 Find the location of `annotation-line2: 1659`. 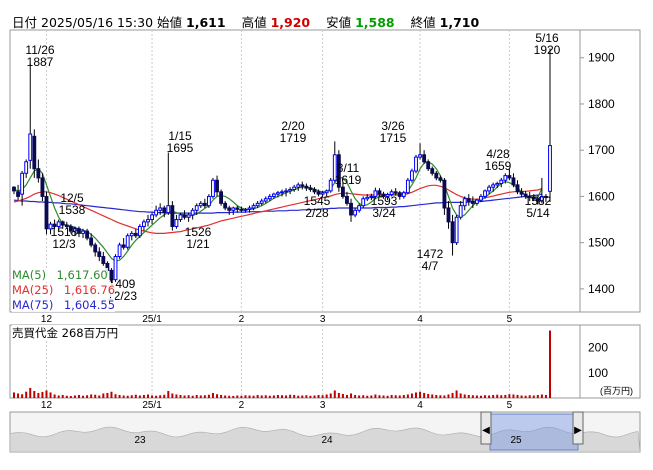

annotation-line2: 1659 is located at coordinates (498, 166).